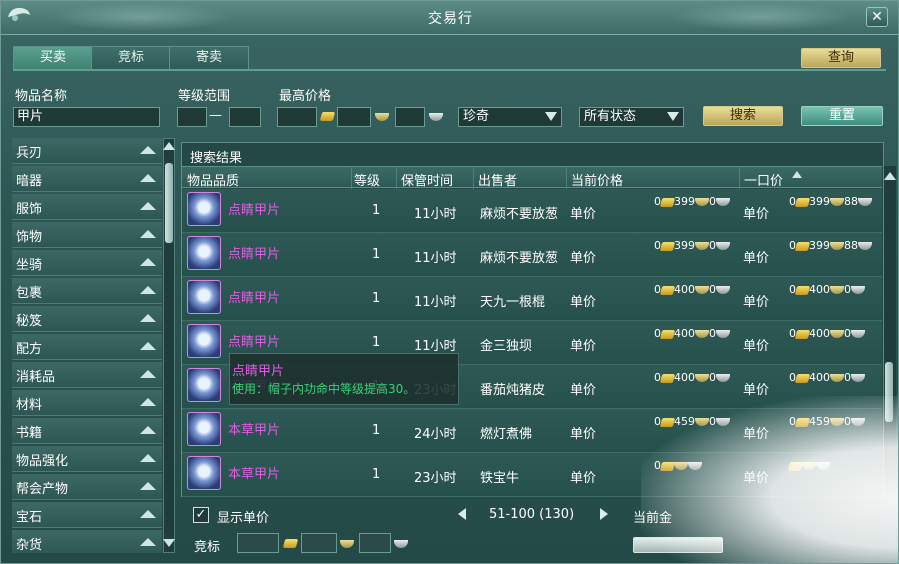 This screenshot has width=899, height=564. What do you see at coordinates (684, 245) in the screenshot?
I see `current-silver-value: 399` at bounding box center [684, 245].